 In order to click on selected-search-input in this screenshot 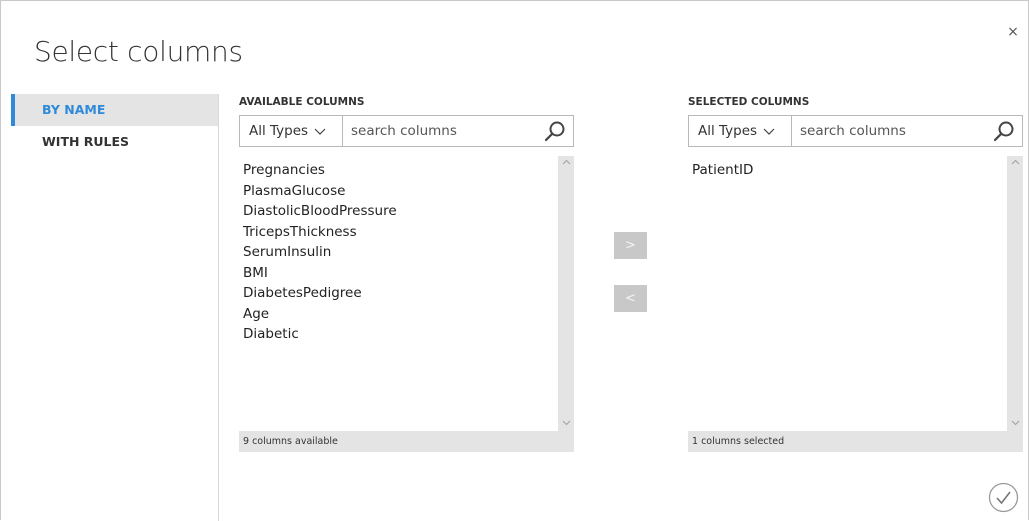, I will do `click(889, 131)`.